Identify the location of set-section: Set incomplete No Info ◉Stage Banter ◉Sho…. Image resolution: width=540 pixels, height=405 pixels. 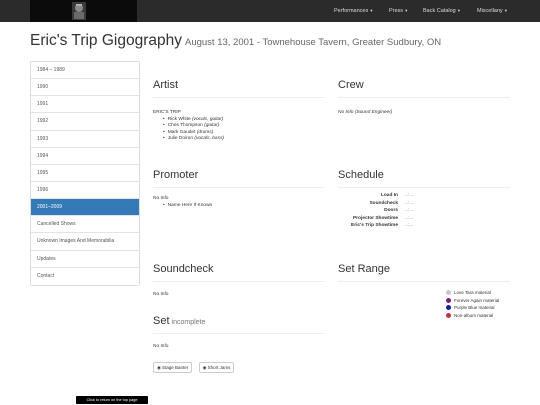
(239, 344).